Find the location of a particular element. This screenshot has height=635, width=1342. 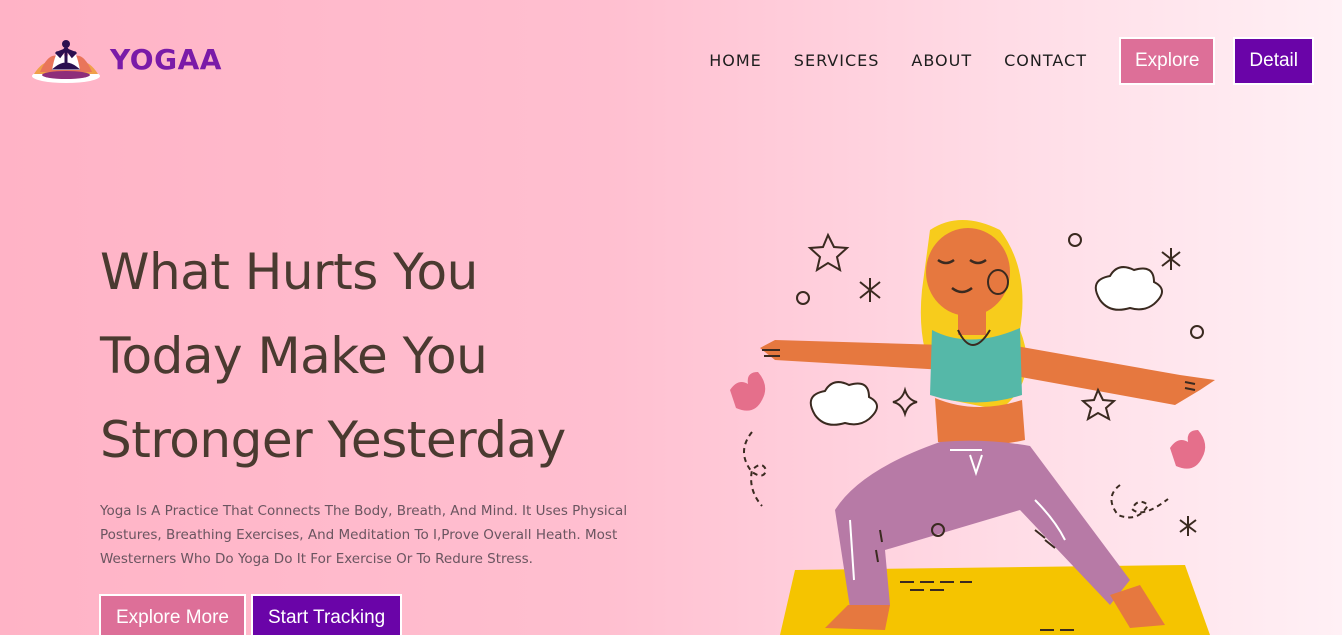

brand-logo: YOGAA is located at coordinates (126, 59).